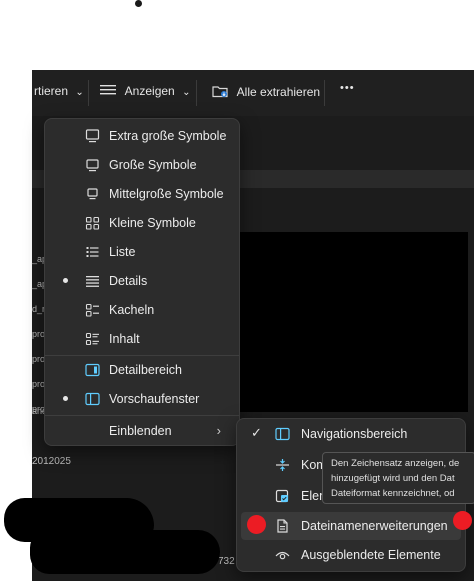  I want to click on eye-icon, so click(282, 555).